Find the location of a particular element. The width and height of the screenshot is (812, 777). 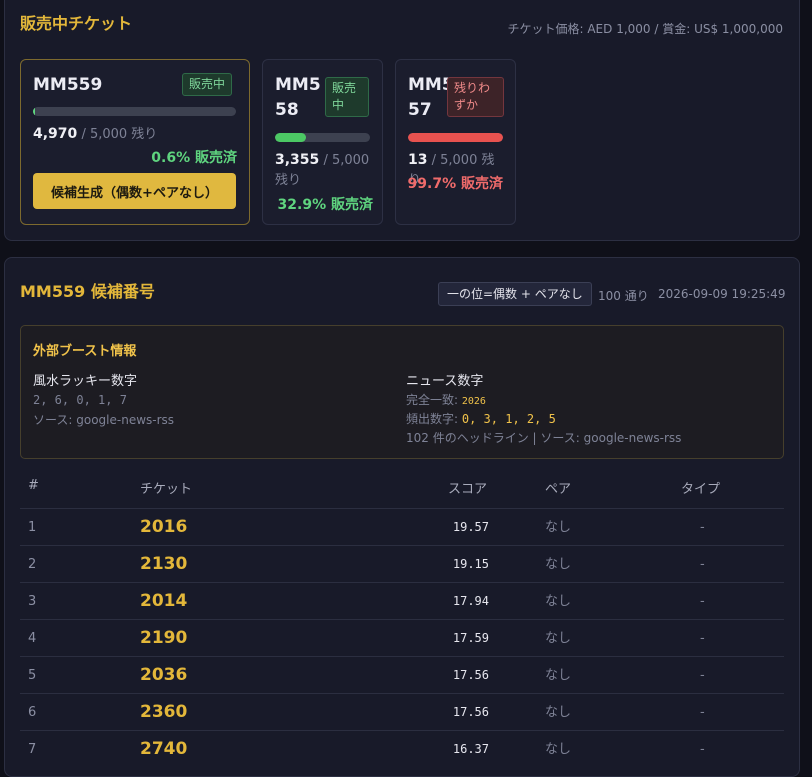

row-ticket: 2190 is located at coordinates (164, 638).